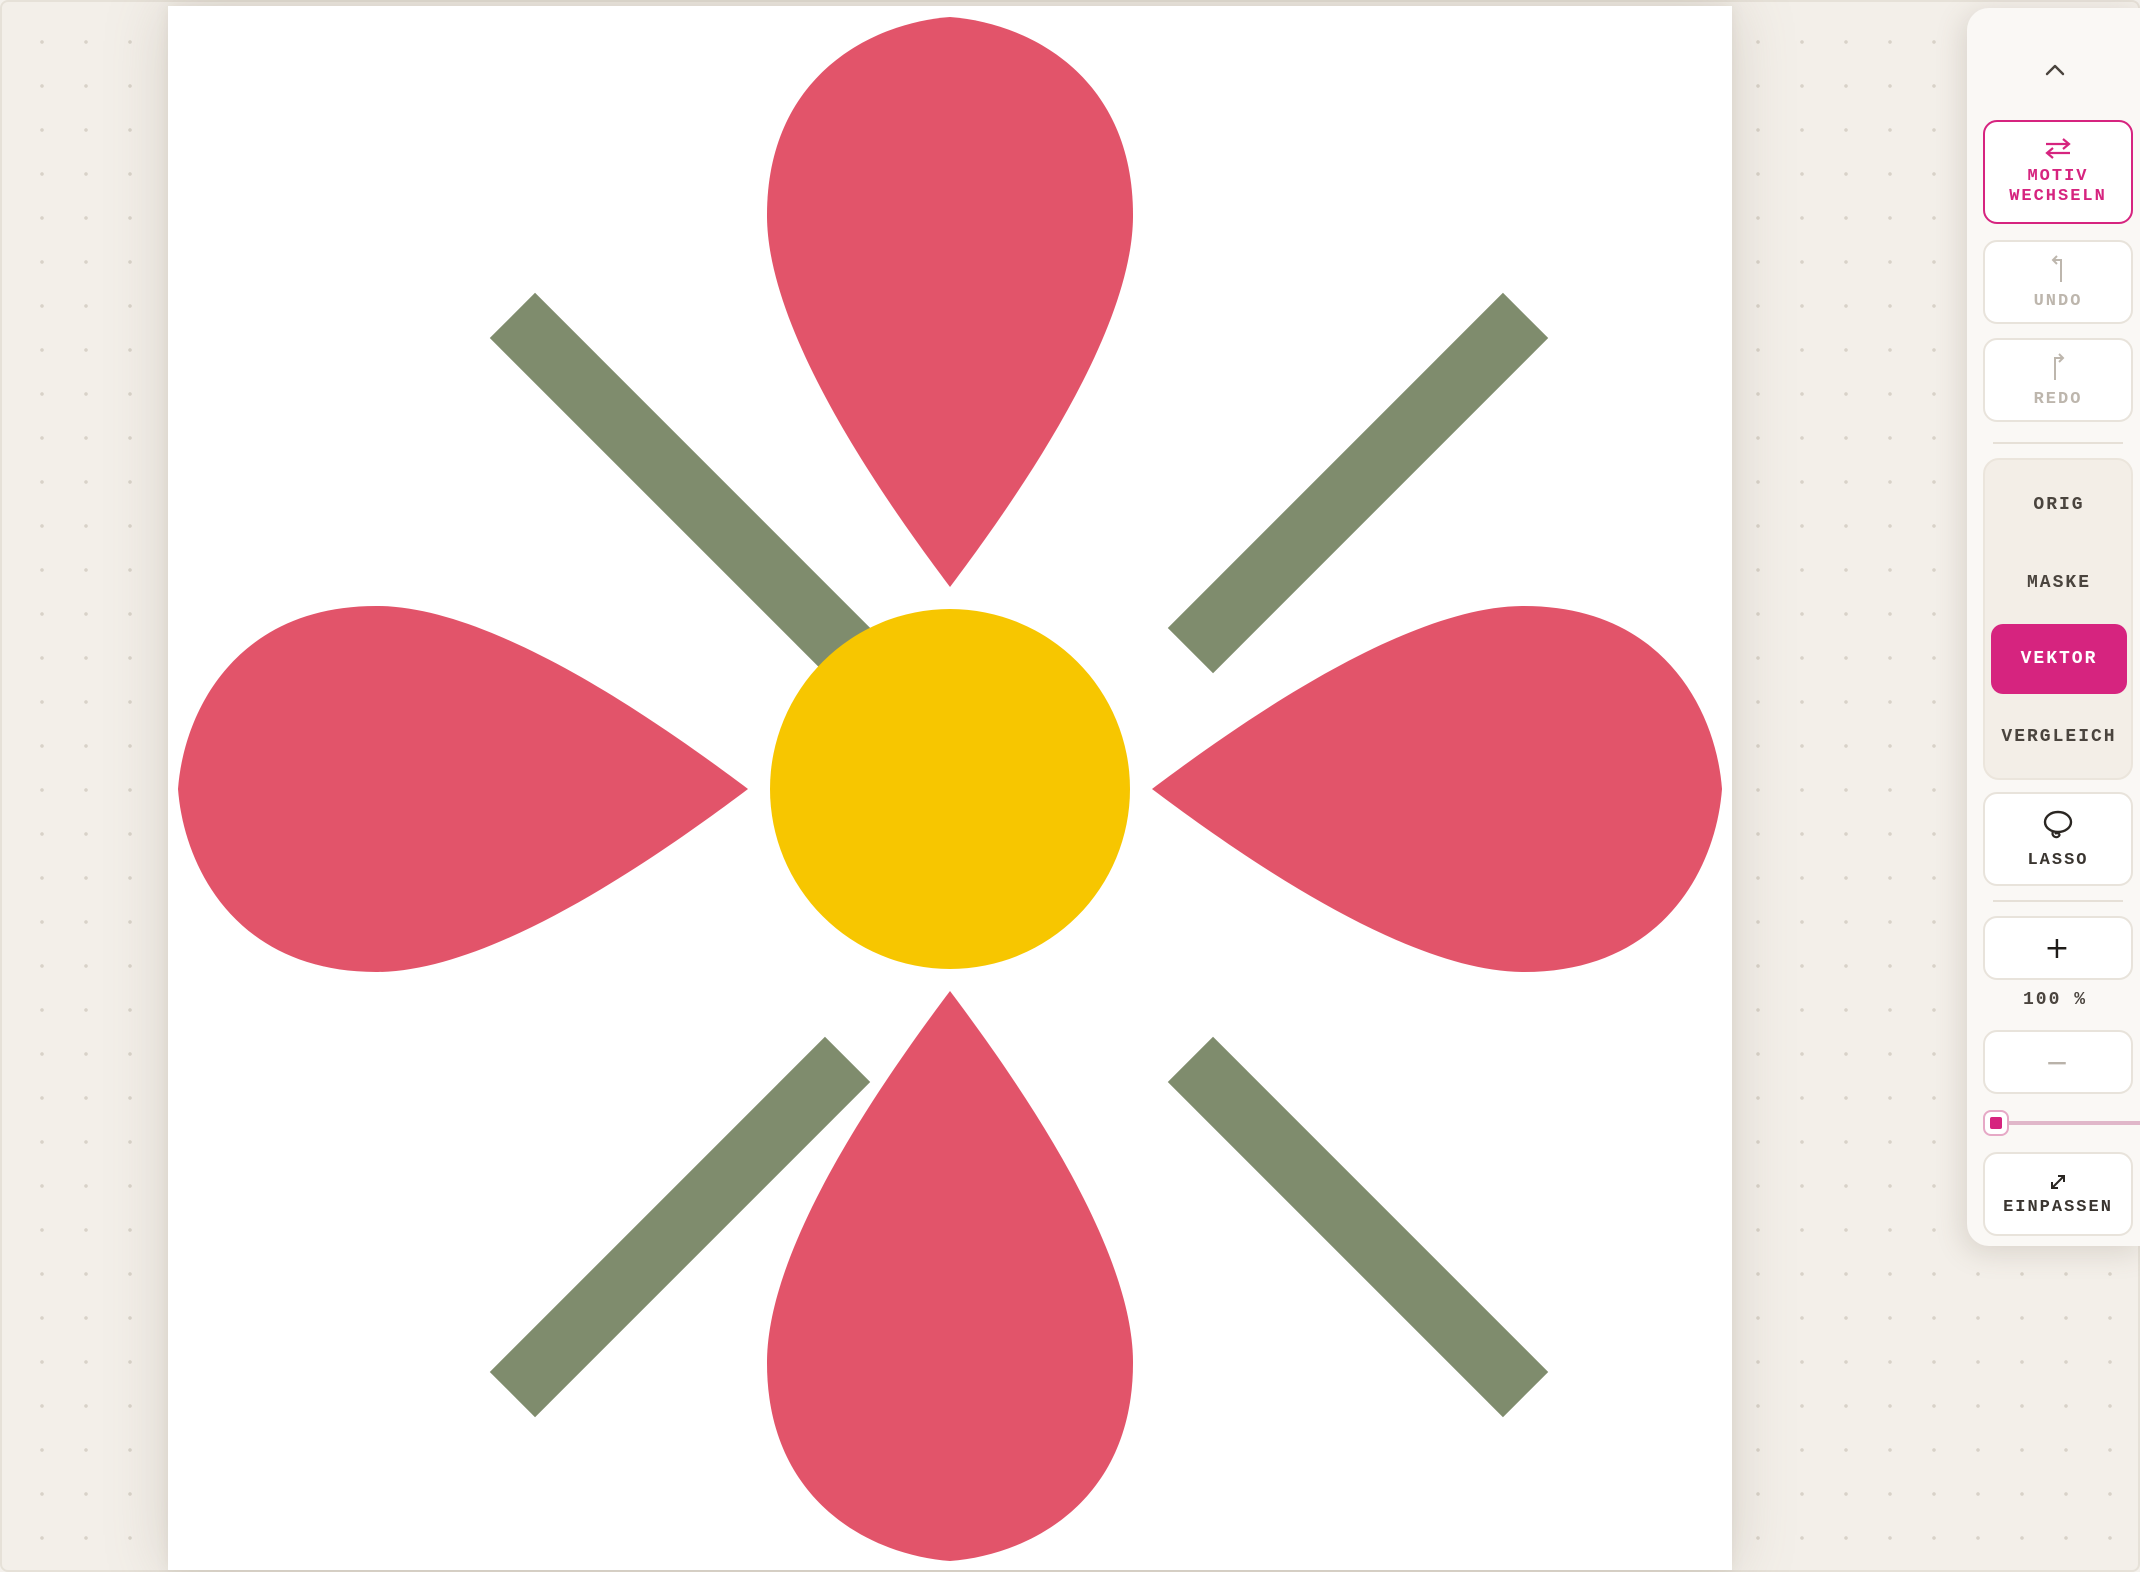 This screenshot has width=2140, height=1572. I want to click on zoom-level: 100 %, so click(2054, 1000).